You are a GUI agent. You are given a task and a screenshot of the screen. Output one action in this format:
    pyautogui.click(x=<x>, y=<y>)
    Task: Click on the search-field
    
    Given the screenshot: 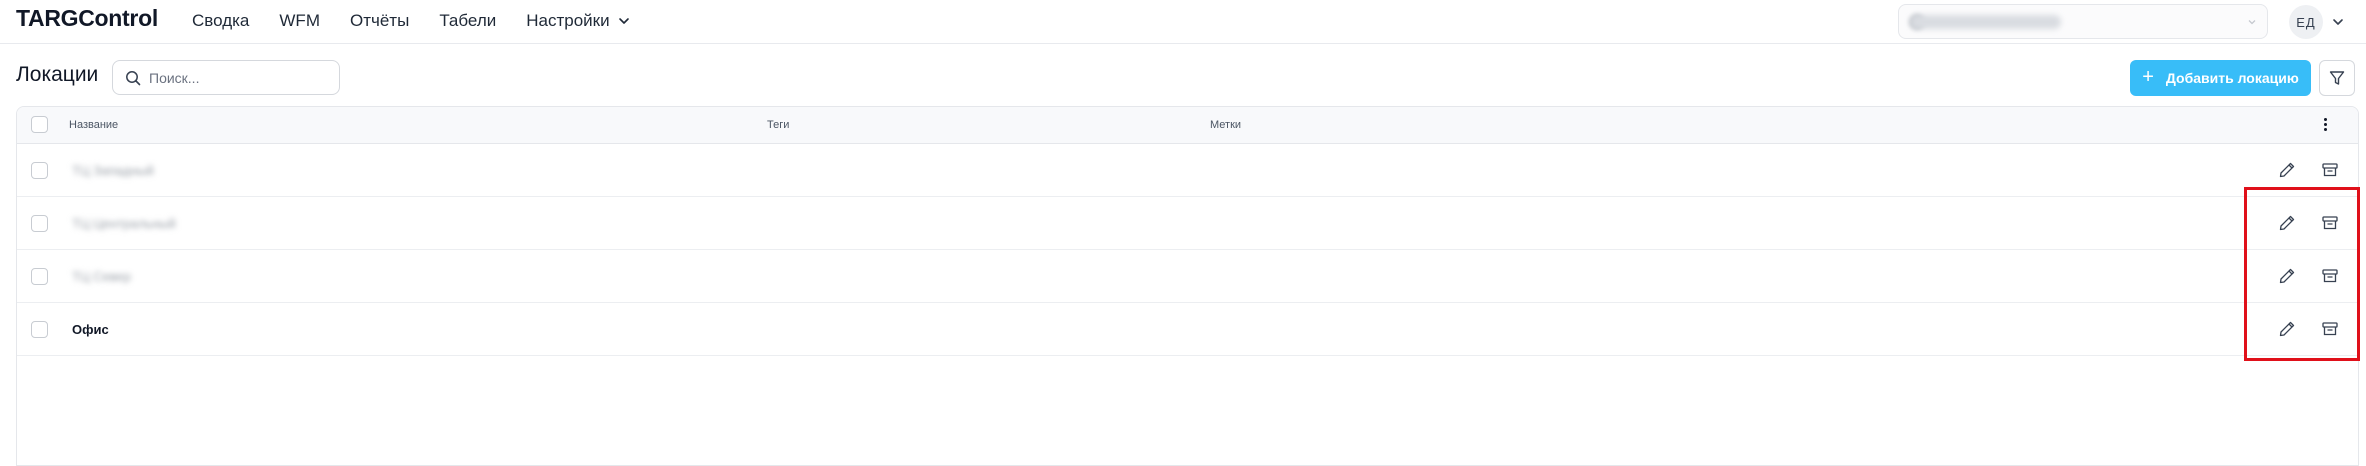 What is the action you would take?
    pyautogui.click(x=226, y=77)
    